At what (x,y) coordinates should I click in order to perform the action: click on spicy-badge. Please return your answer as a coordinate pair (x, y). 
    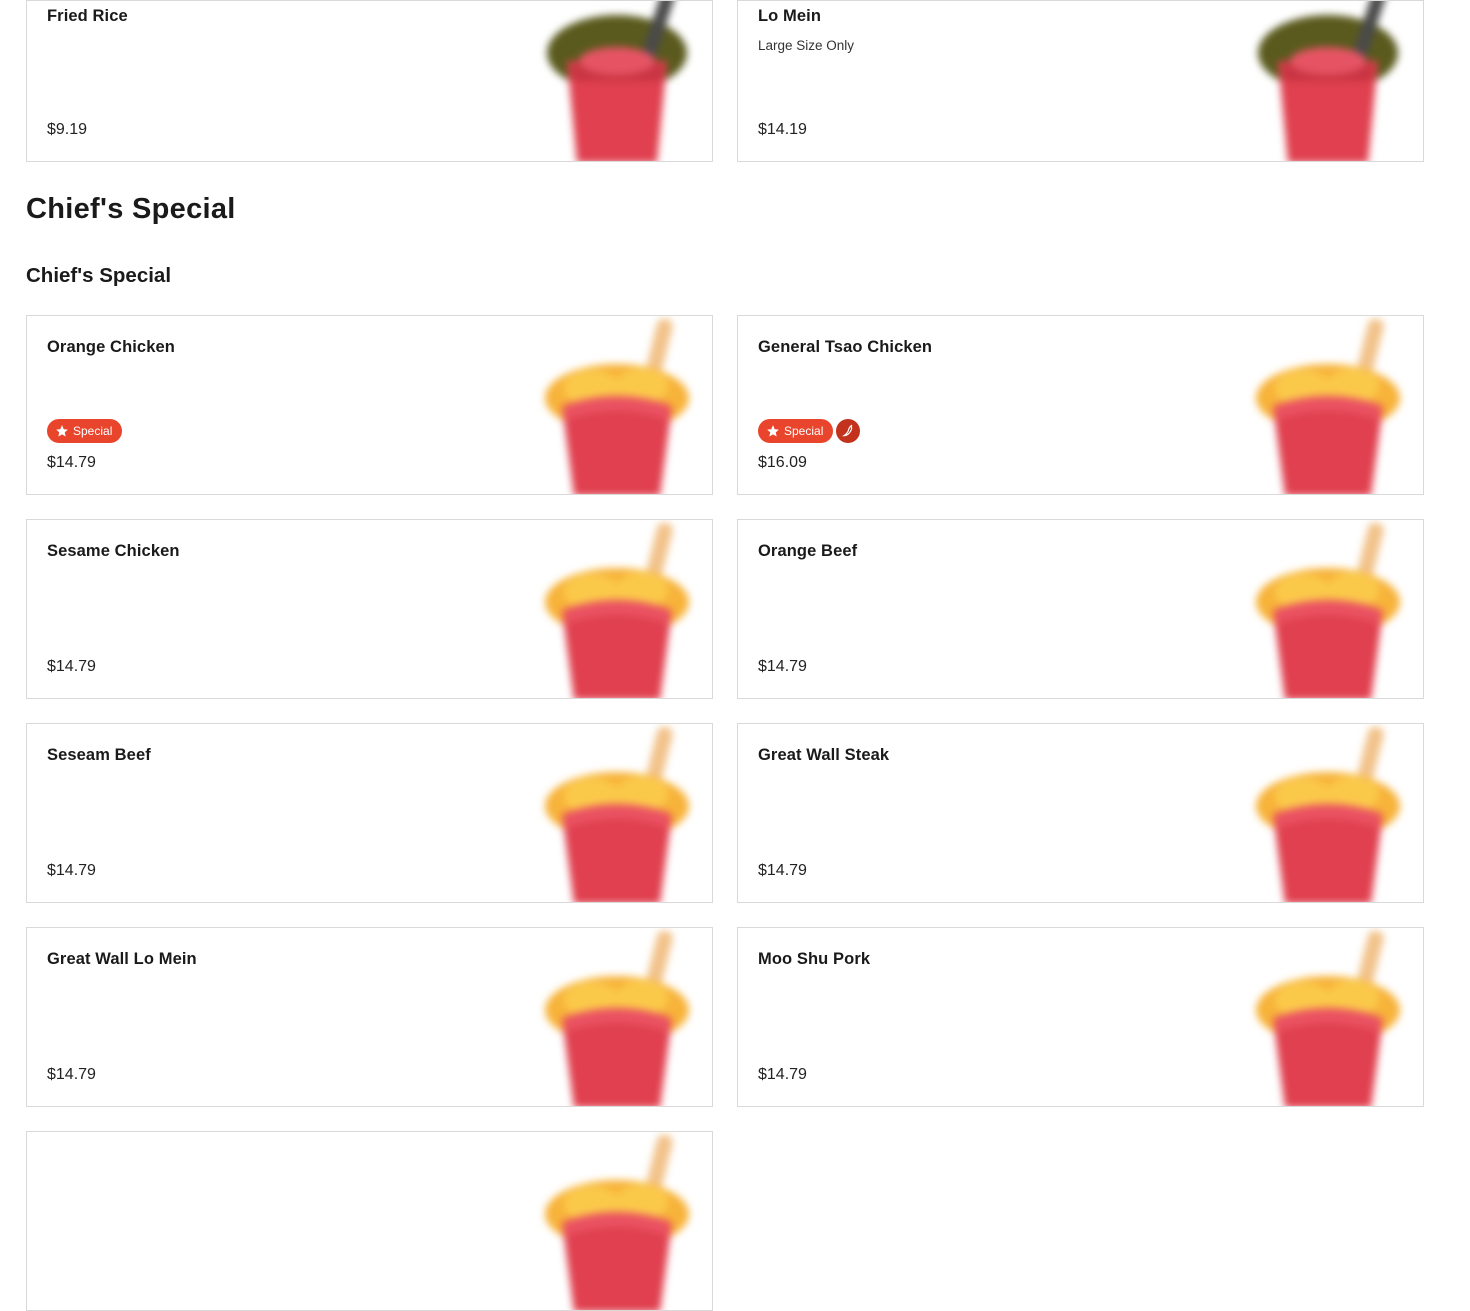
    Looking at the image, I should click on (848, 431).